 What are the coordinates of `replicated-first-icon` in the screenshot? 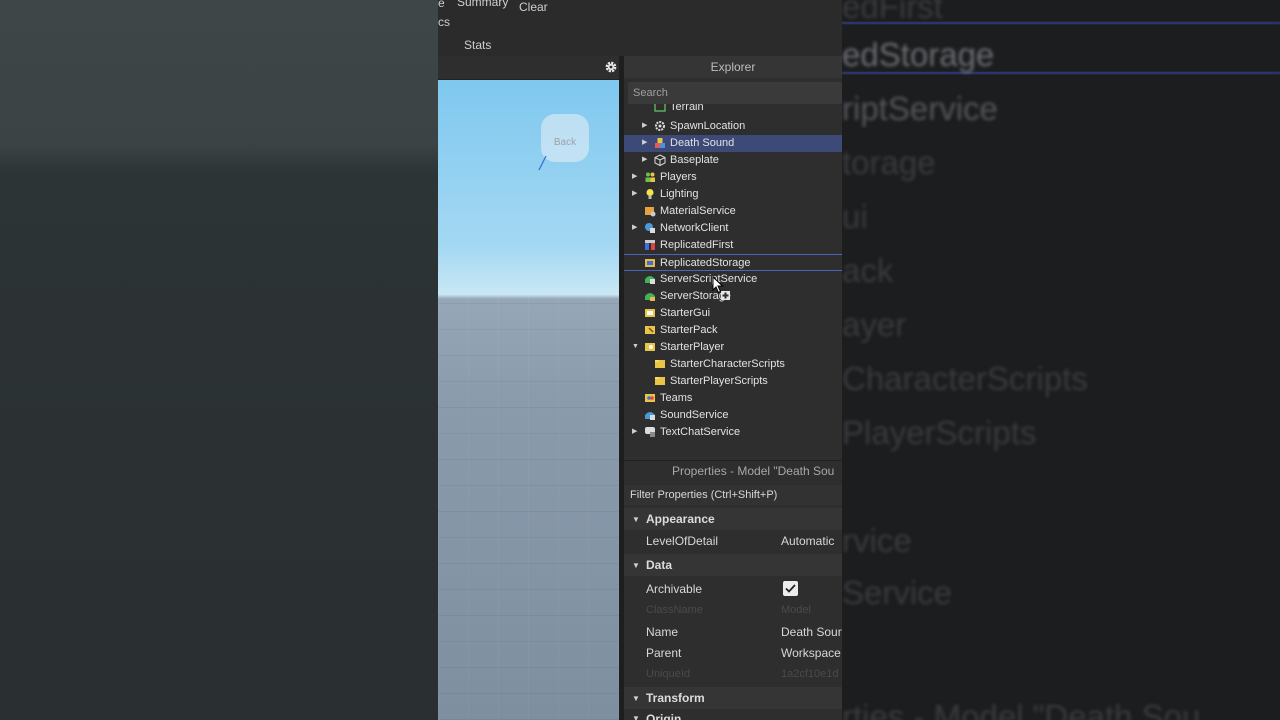 It's located at (650, 245).